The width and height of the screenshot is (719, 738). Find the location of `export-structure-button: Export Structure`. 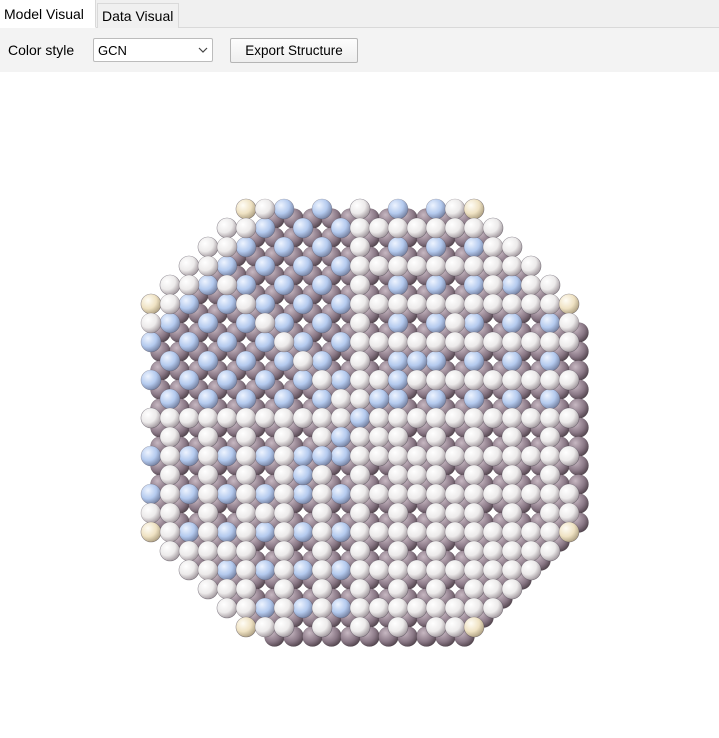

export-structure-button: Export Structure is located at coordinates (294, 50).